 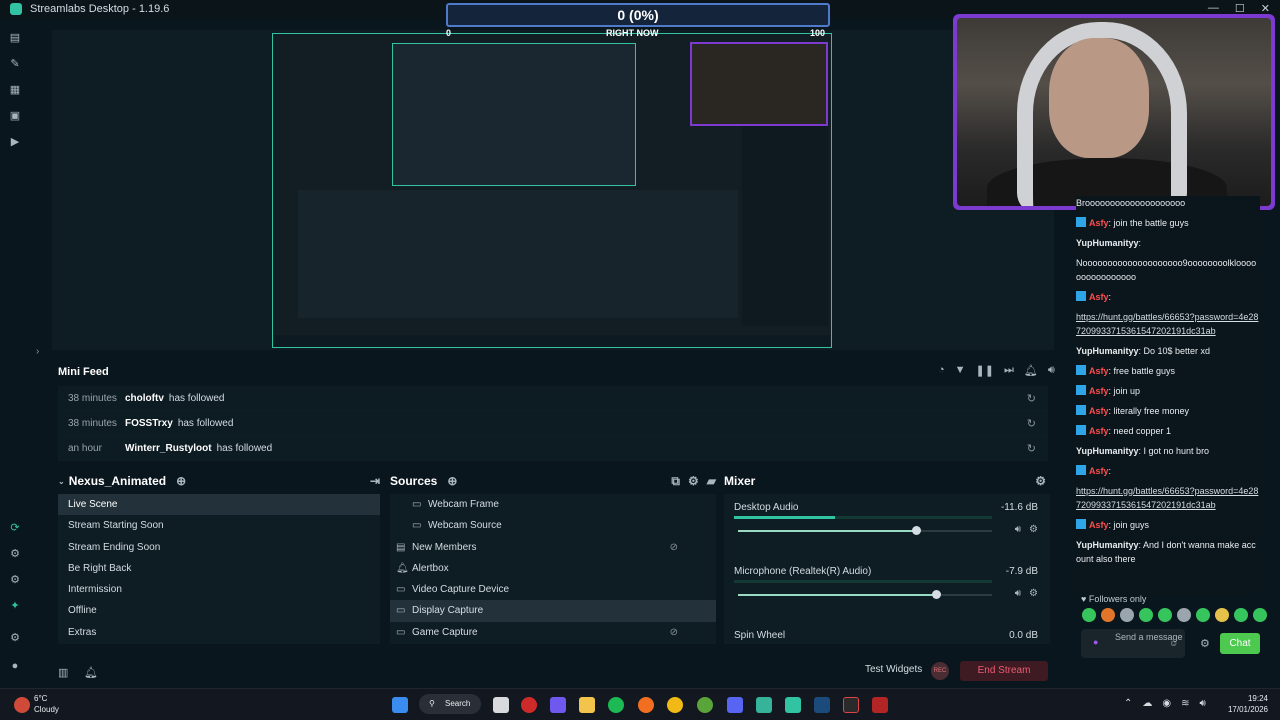 I want to click on tray-chevron-icon: ⌃, so click(x=1128, y=703).